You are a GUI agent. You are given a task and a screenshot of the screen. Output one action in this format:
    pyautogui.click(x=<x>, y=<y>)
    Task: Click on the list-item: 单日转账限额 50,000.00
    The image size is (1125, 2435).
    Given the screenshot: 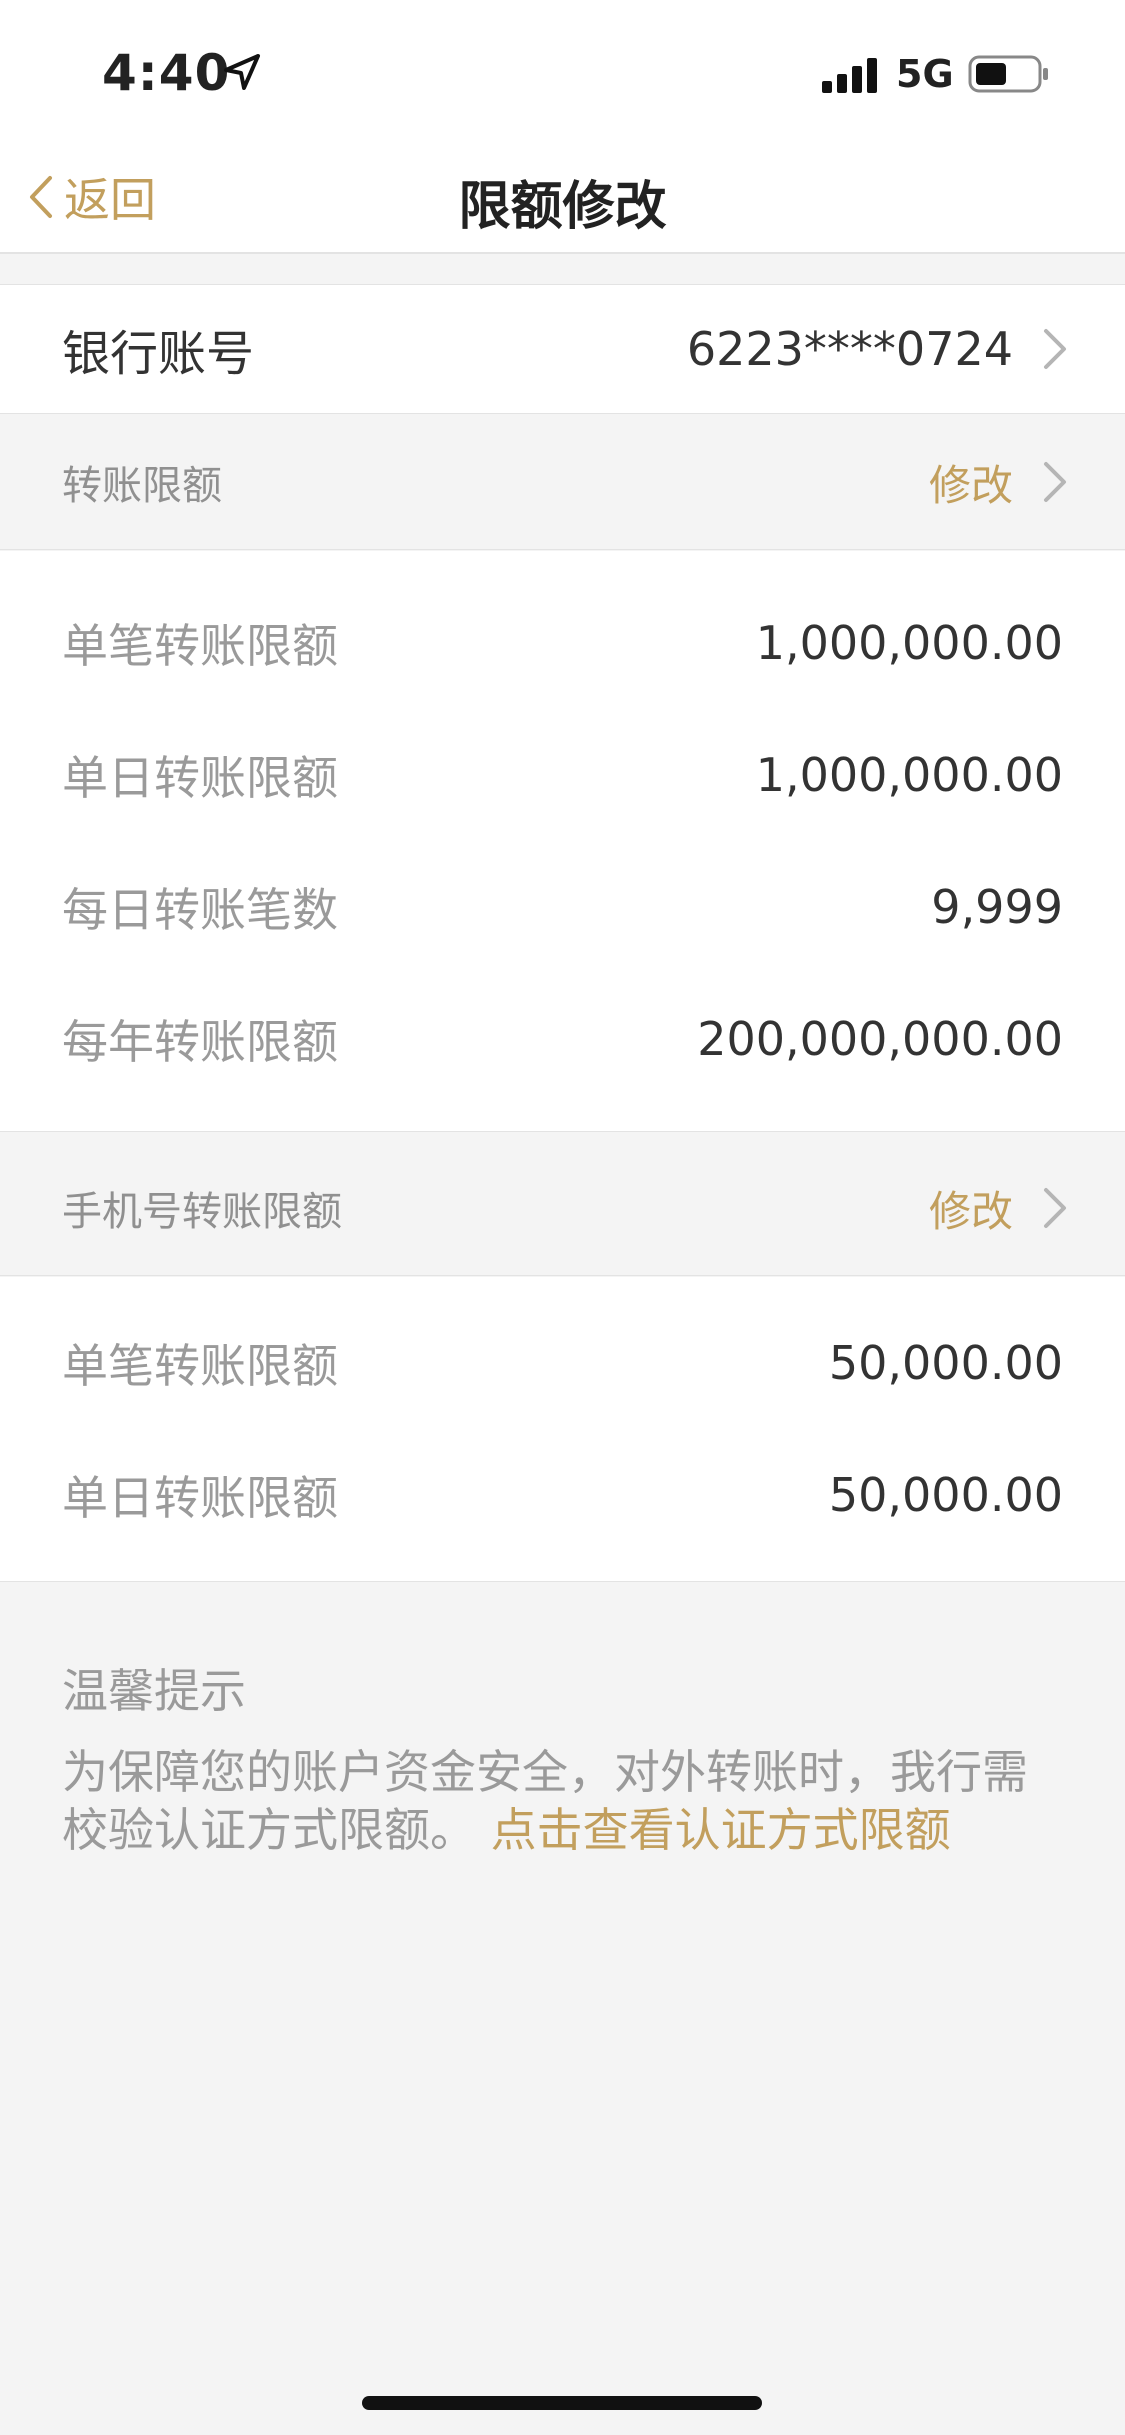 What is the action you would take?
    pyautogui.click(x=562, y=1495)
    